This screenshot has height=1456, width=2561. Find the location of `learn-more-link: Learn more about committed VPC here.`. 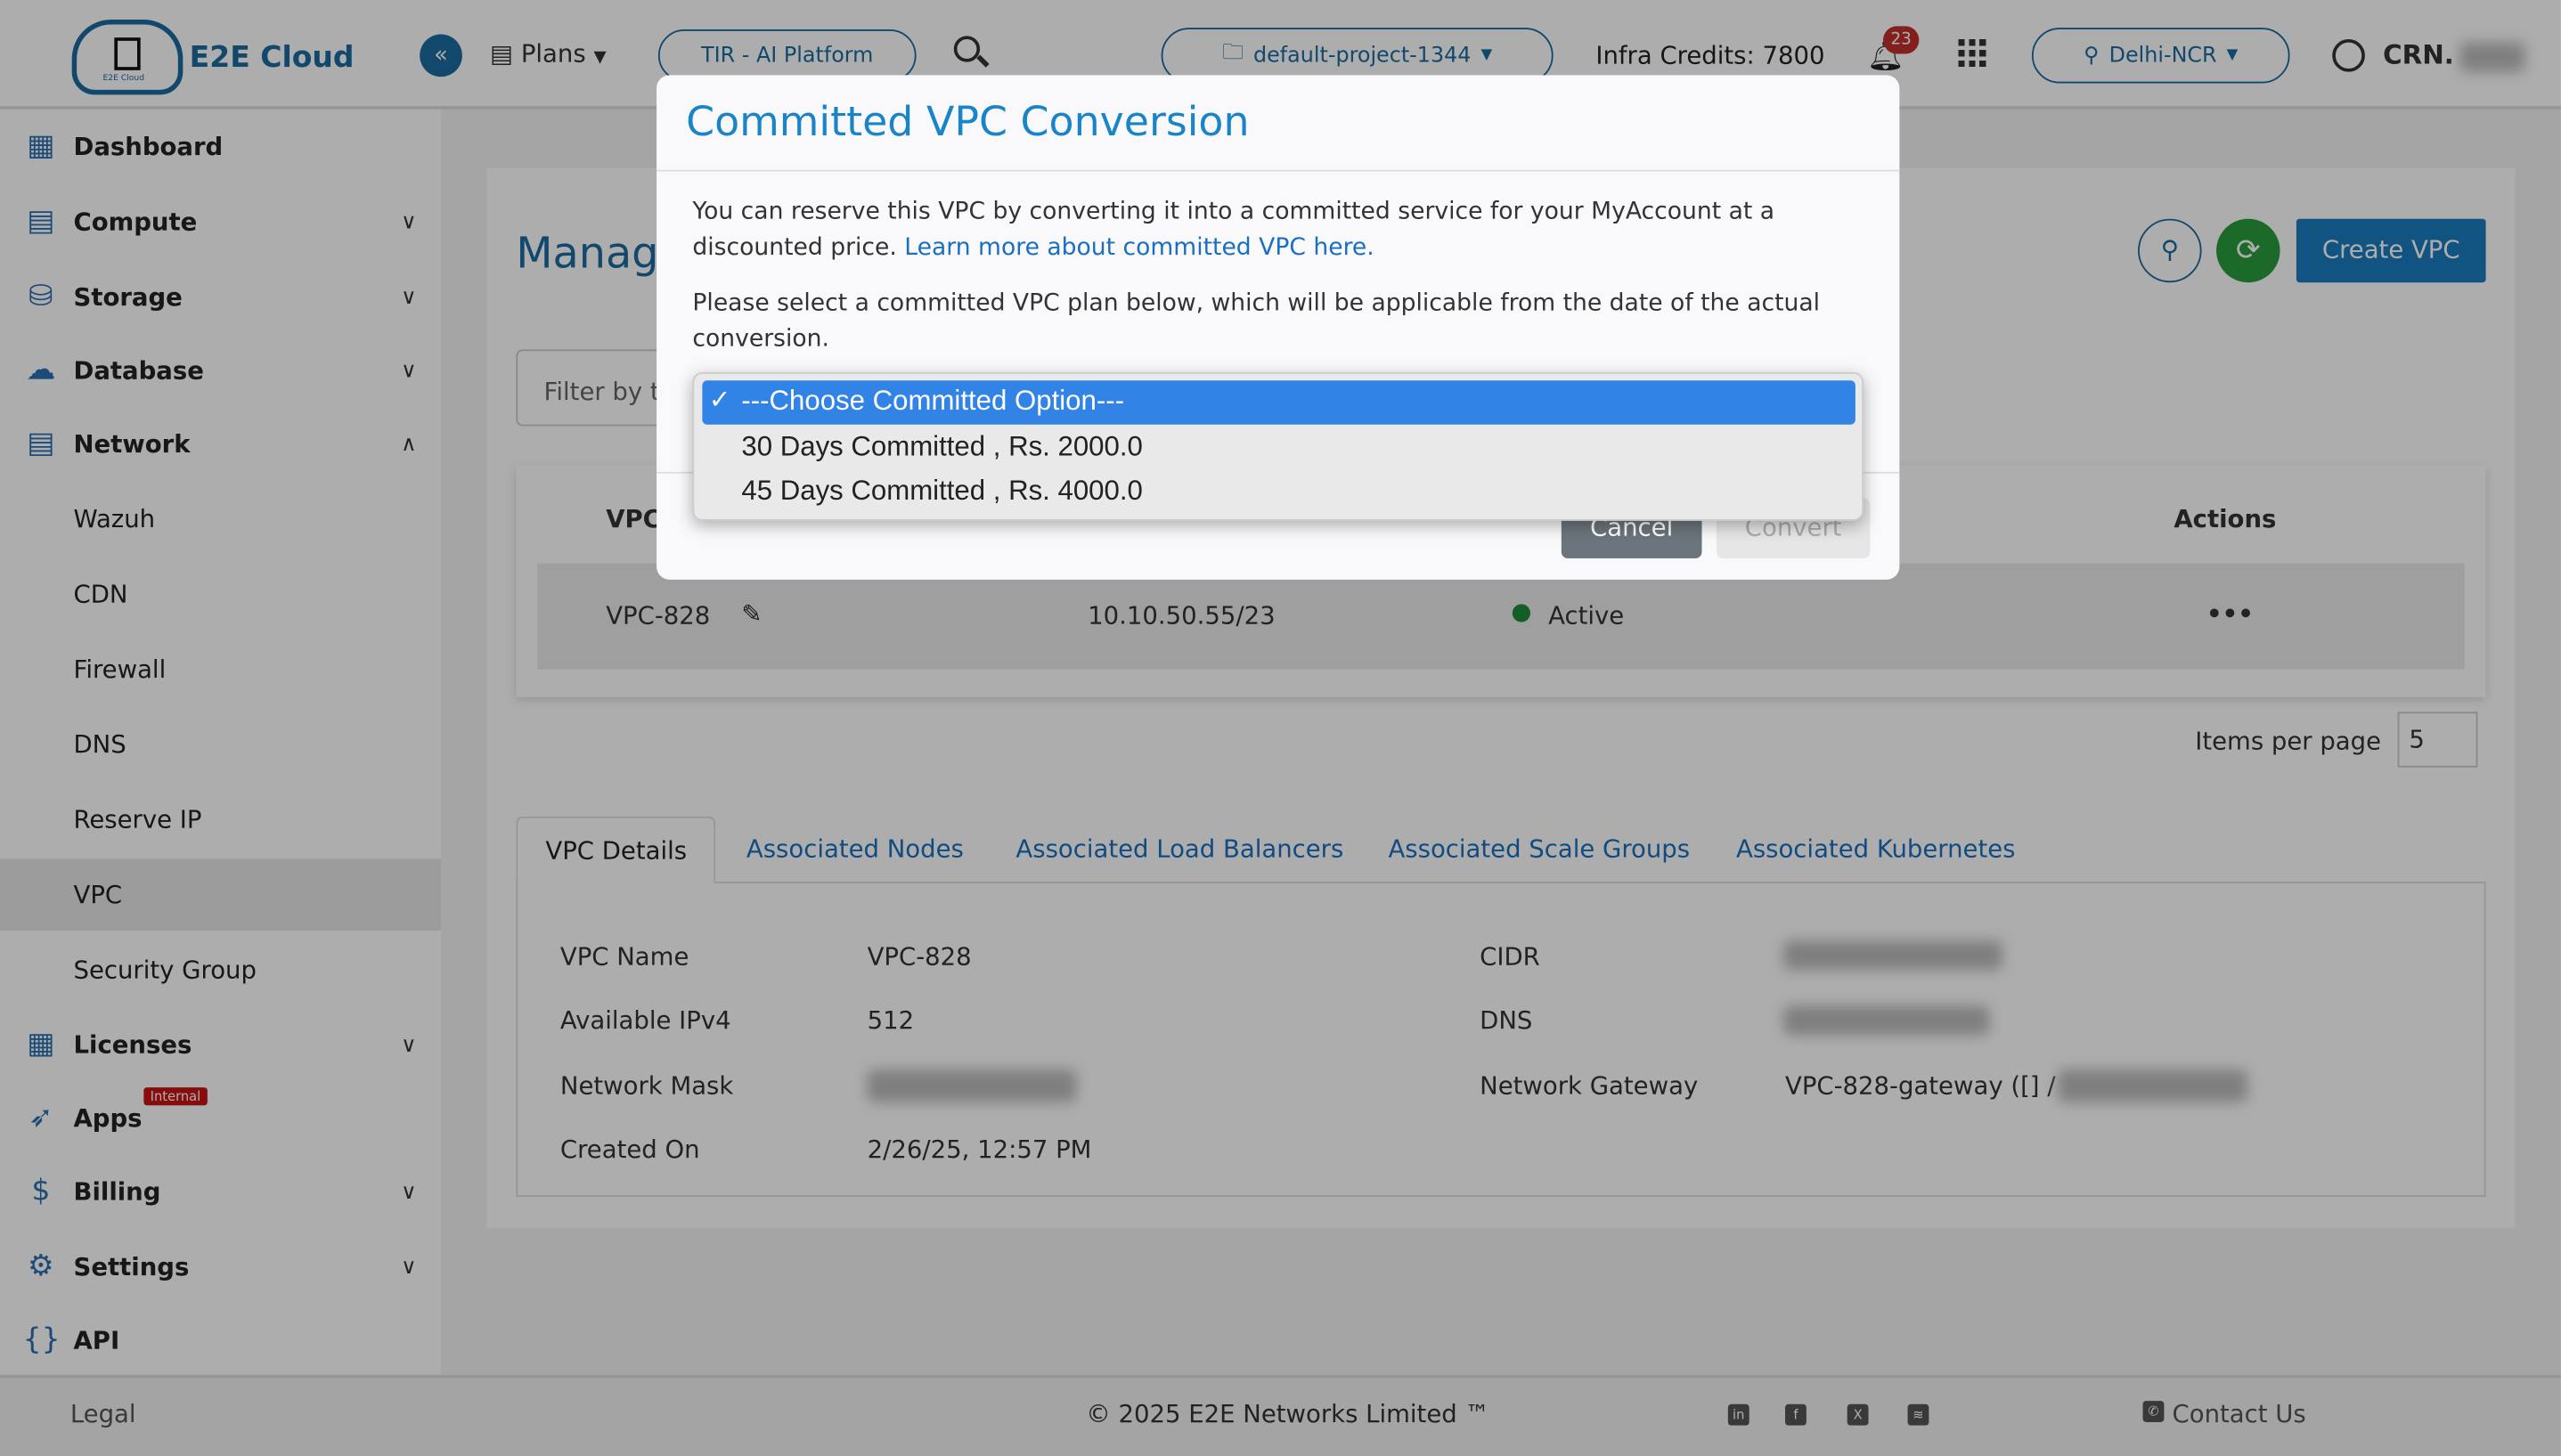

learn-more-link: Learn more about committed VPC here. is located at coordinates (1139, 248).